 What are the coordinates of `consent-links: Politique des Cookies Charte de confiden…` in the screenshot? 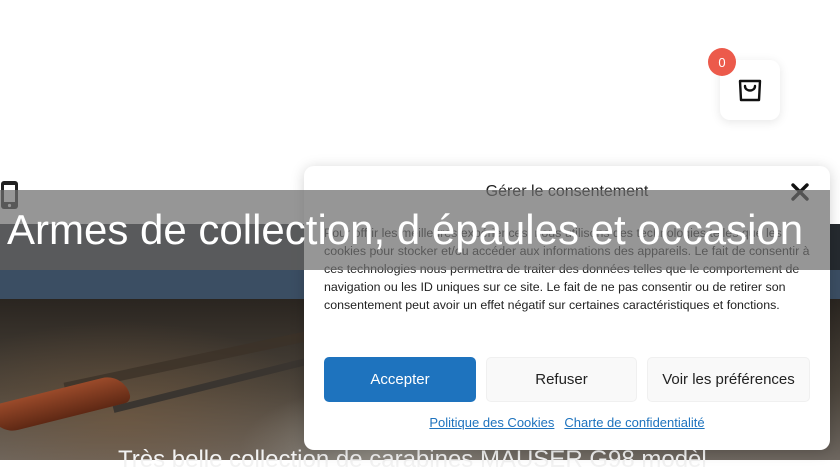 It's located at (567, 422).